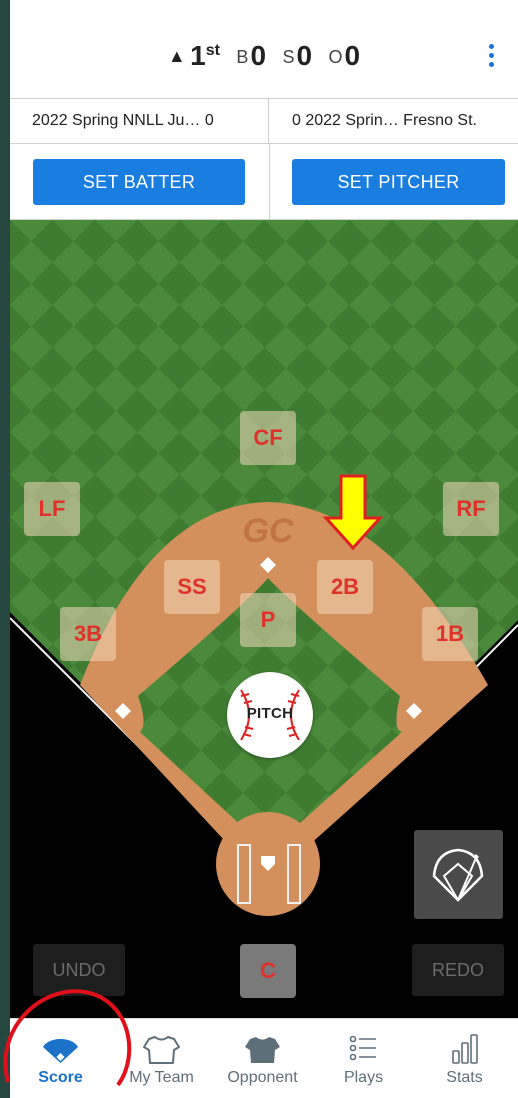 This screenshot has height=1098, width=518. I want to click on divider, so click(269, 182).